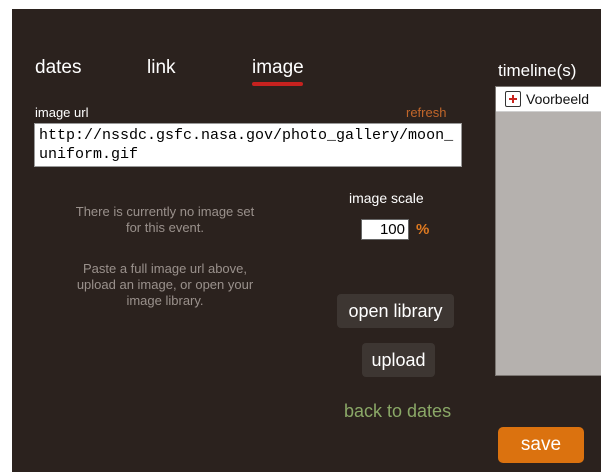  What do you see at coordinates (386, 198) in the screenshot?
I see `image-scale-label: image scale` at bounding box center [386, 198].